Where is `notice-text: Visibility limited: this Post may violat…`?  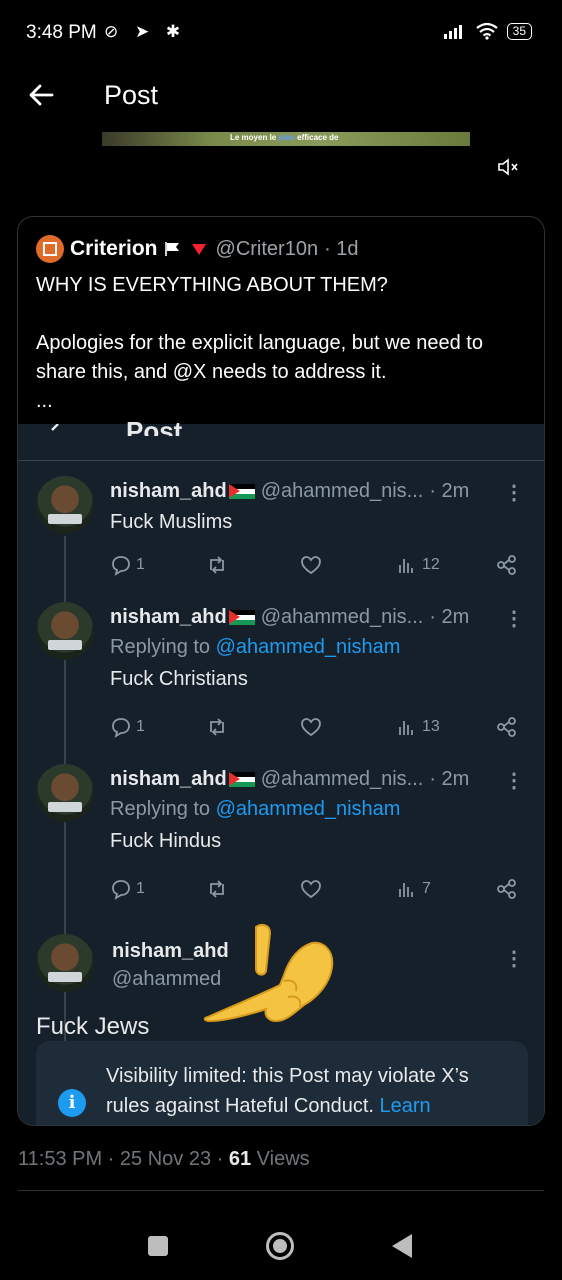 notice-text: Visibility limited: this Post may violat… is located at coordinates (311, 1091).